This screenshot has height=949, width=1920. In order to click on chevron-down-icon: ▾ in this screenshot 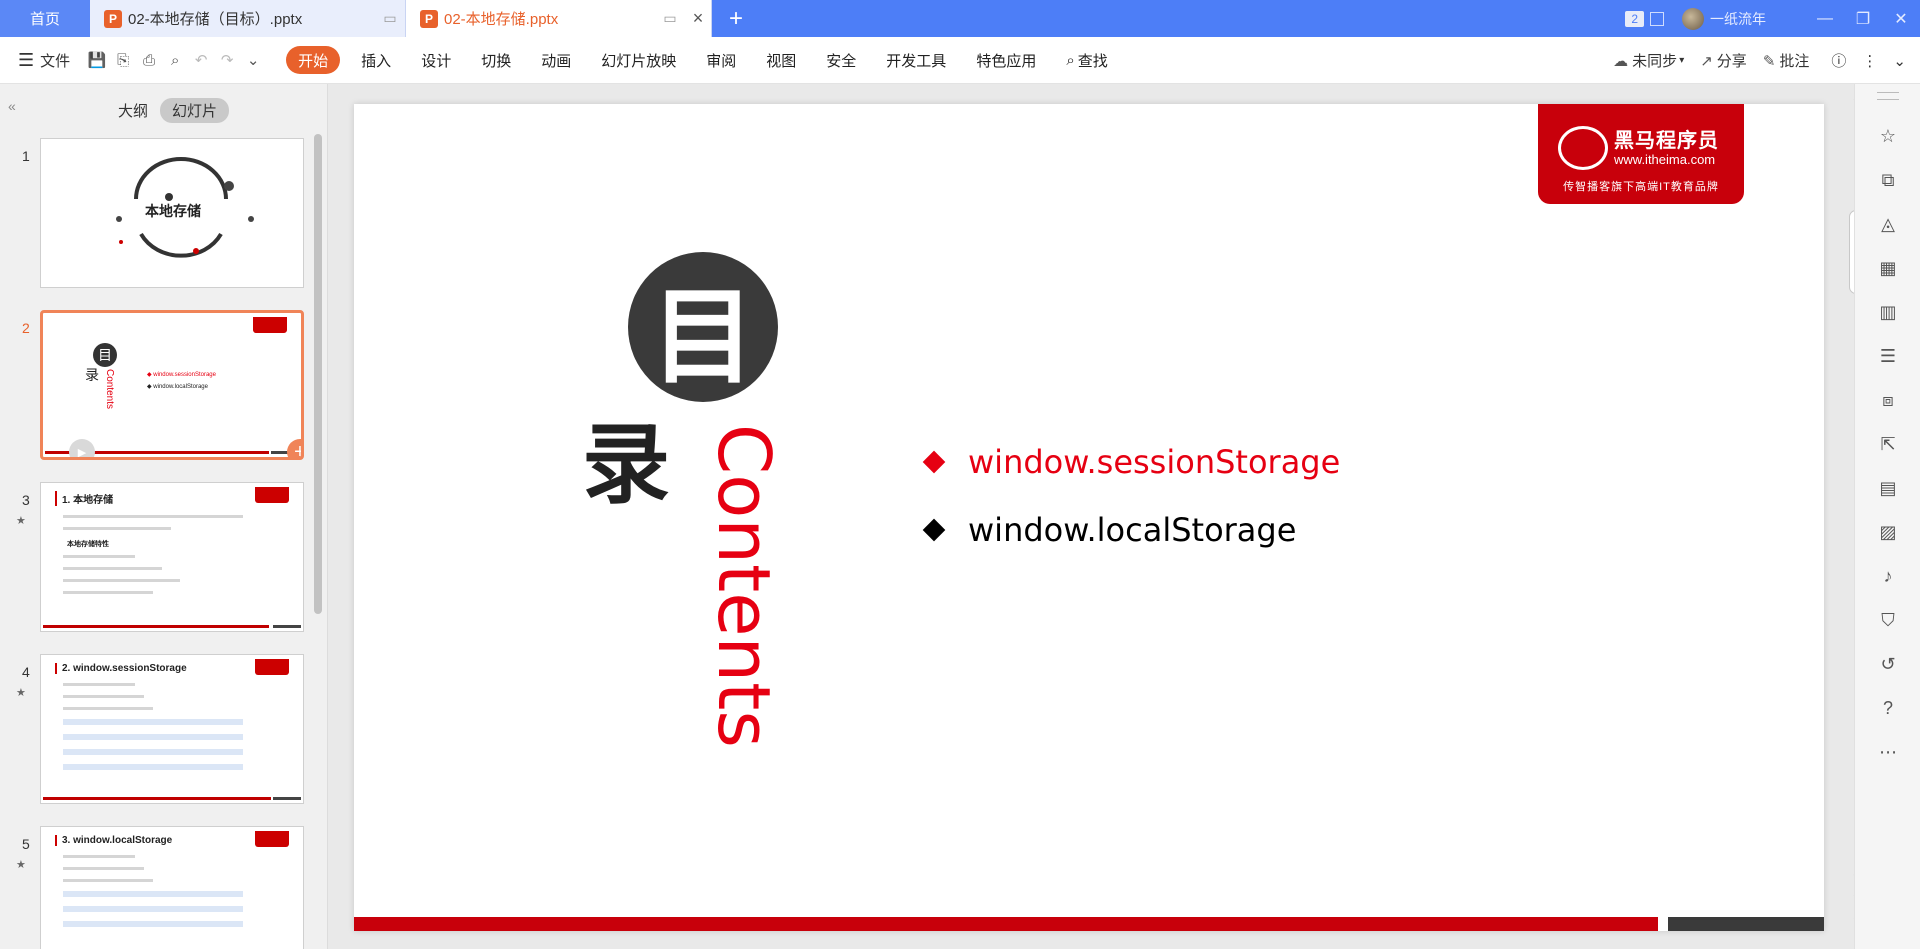, I will do `click(1682, 60)`.